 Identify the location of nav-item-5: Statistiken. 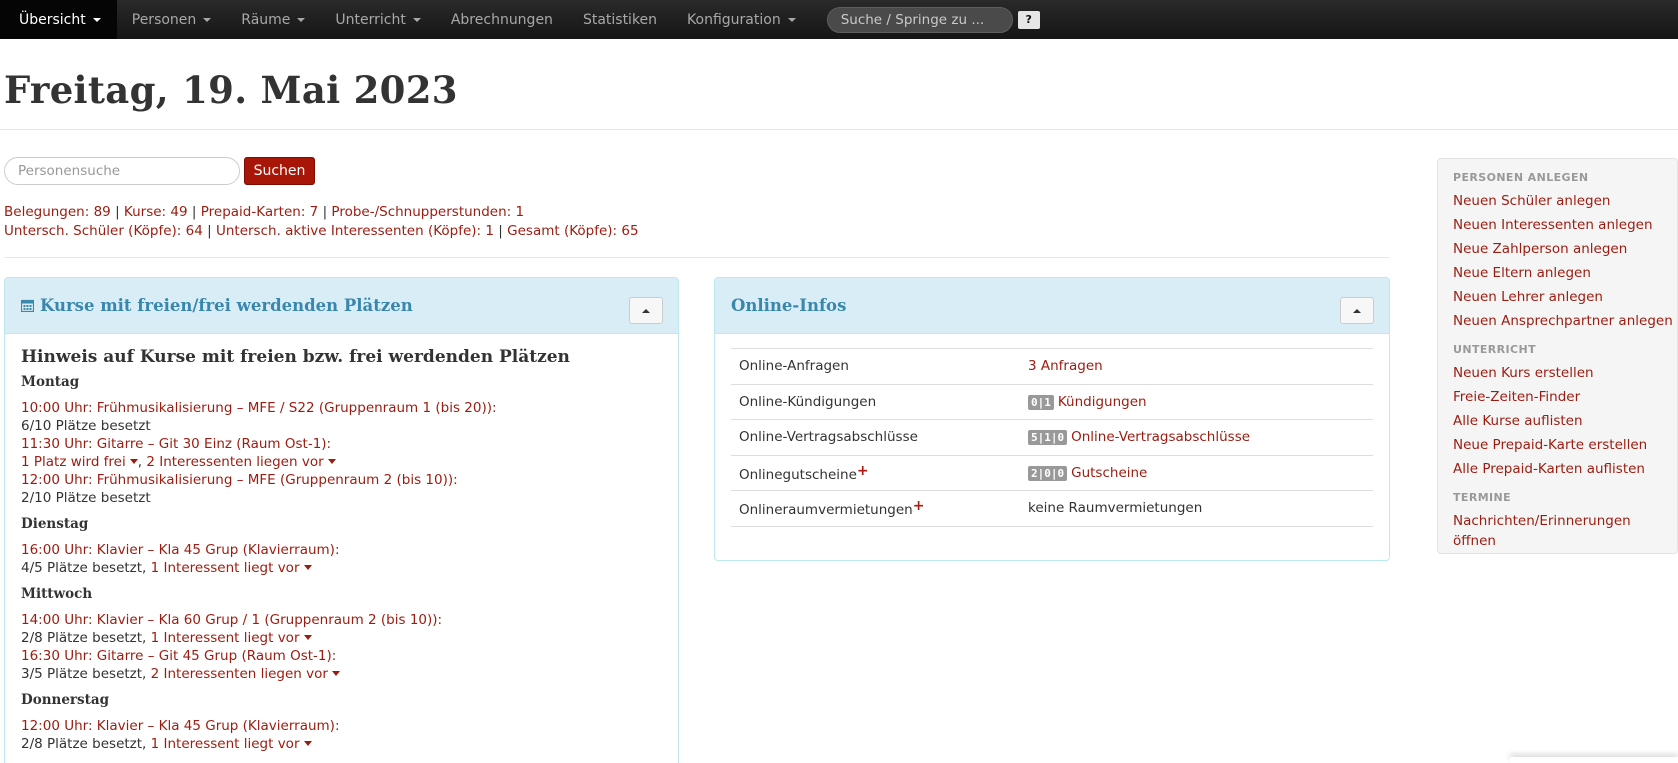
(620, 19).